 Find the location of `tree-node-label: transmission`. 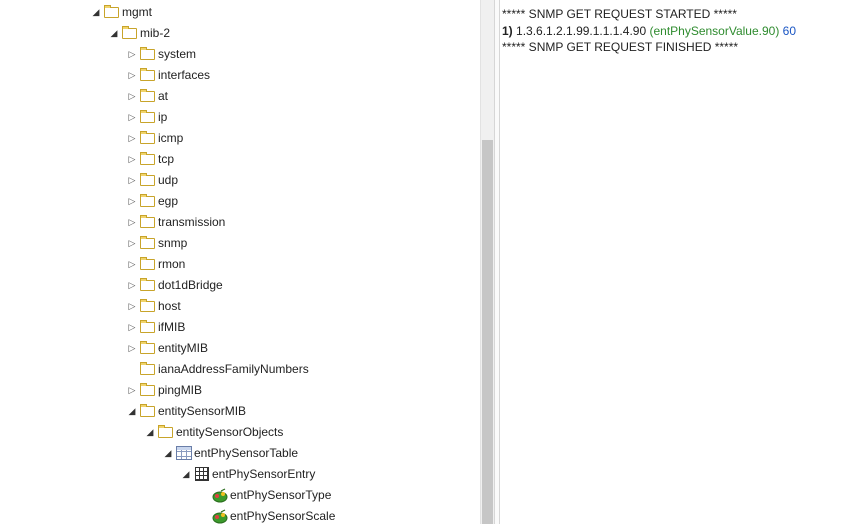

tree-node-label: transmission is located at coordinates (192, 222).